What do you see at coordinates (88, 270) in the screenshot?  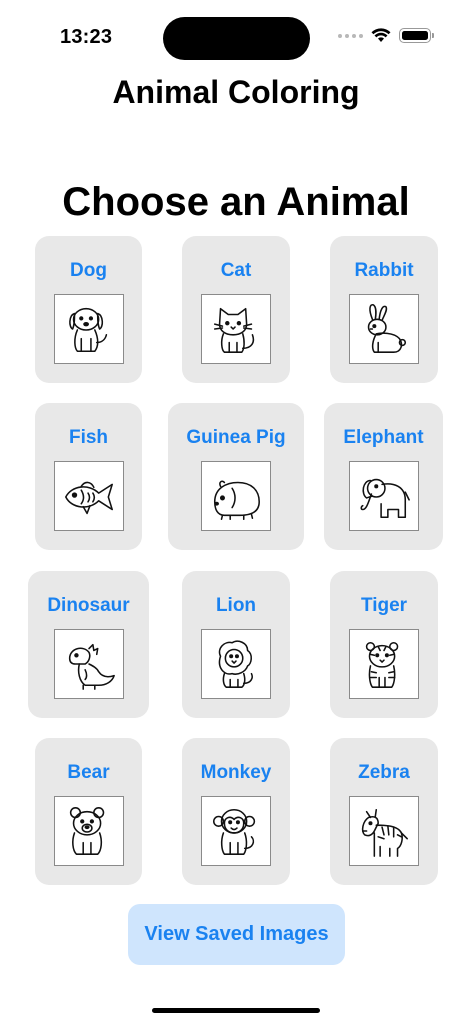 I see `animal-label: Dog` at bounding box center [88, 270].